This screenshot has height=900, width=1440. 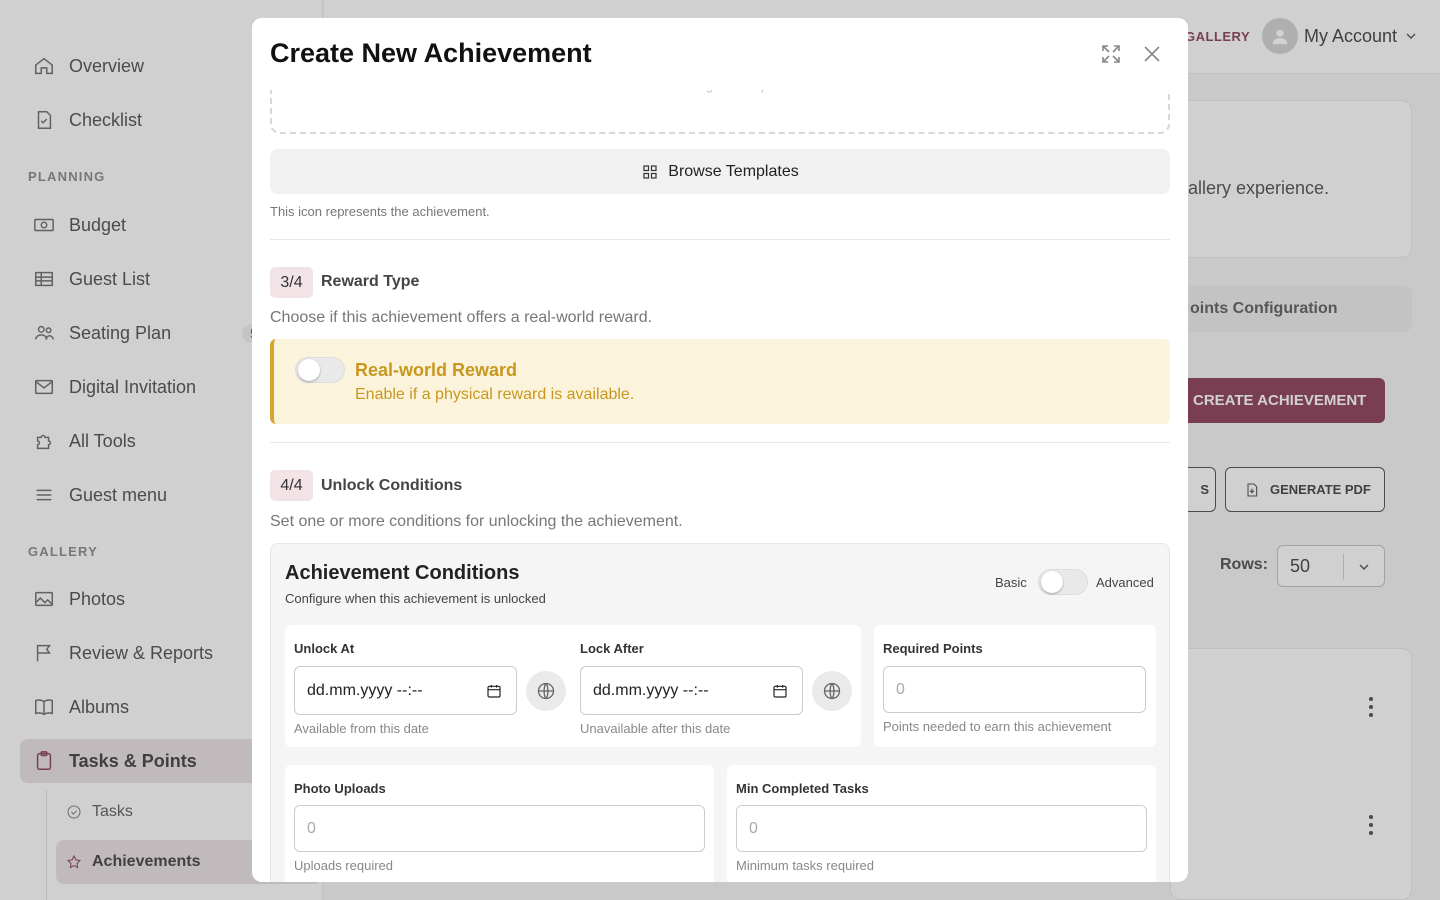 I want to click on grid-icon, so click(x=650, y=171).